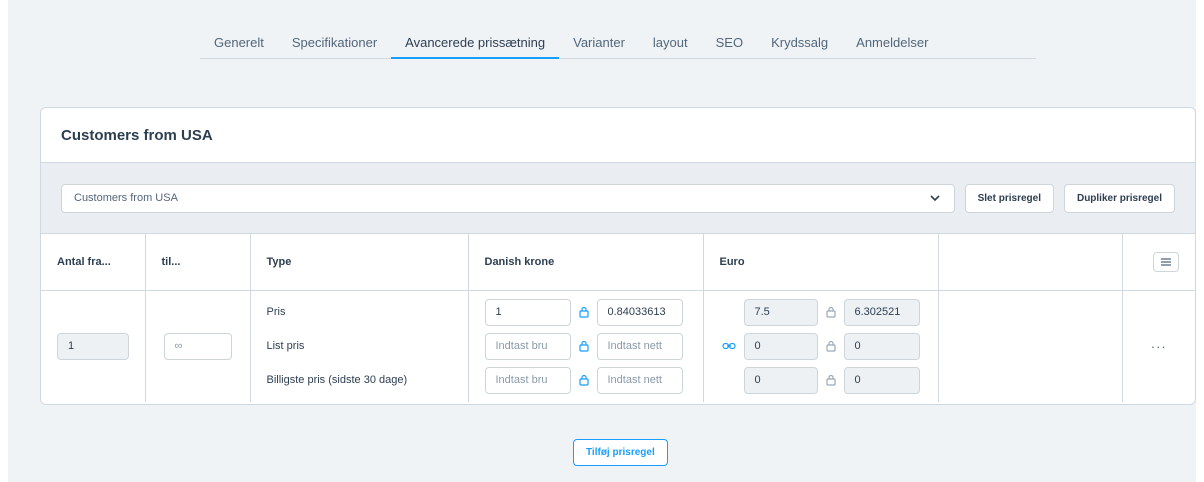 Image resolution: width=1204 pixels, height=482 pixels. I want to click on tab-anmeldelser: Anmeldelser, so click(892, 46).